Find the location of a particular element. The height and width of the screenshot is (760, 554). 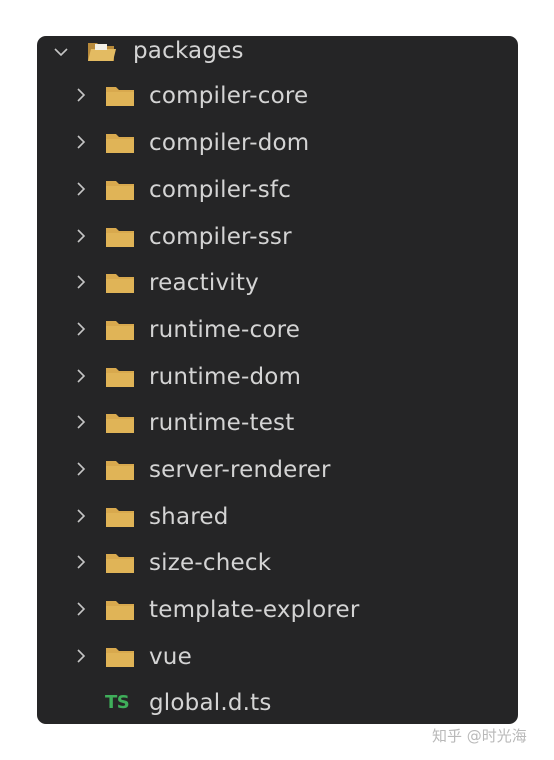

tree-folder-size-check: size-check is located at coordinates (277, 572).